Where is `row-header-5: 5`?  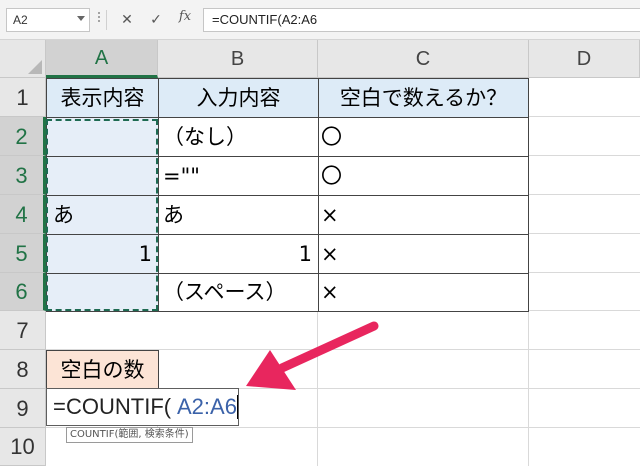
row-header-5: 5 is located at coordinates (23, 253).